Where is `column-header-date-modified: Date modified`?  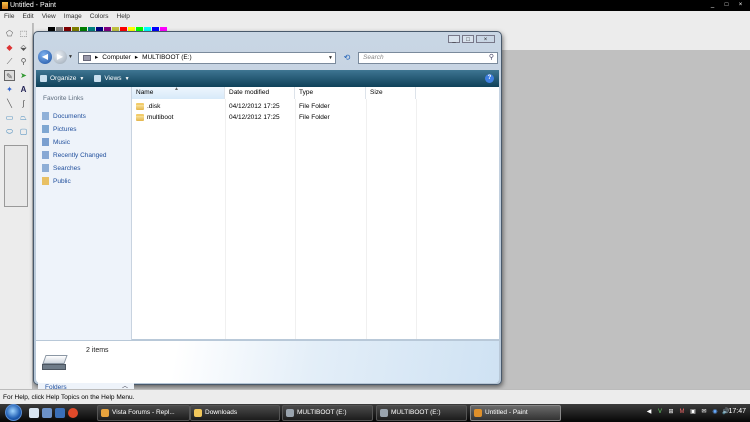 column-header-date-modified: Date modified is located at coordinates (260, 93).